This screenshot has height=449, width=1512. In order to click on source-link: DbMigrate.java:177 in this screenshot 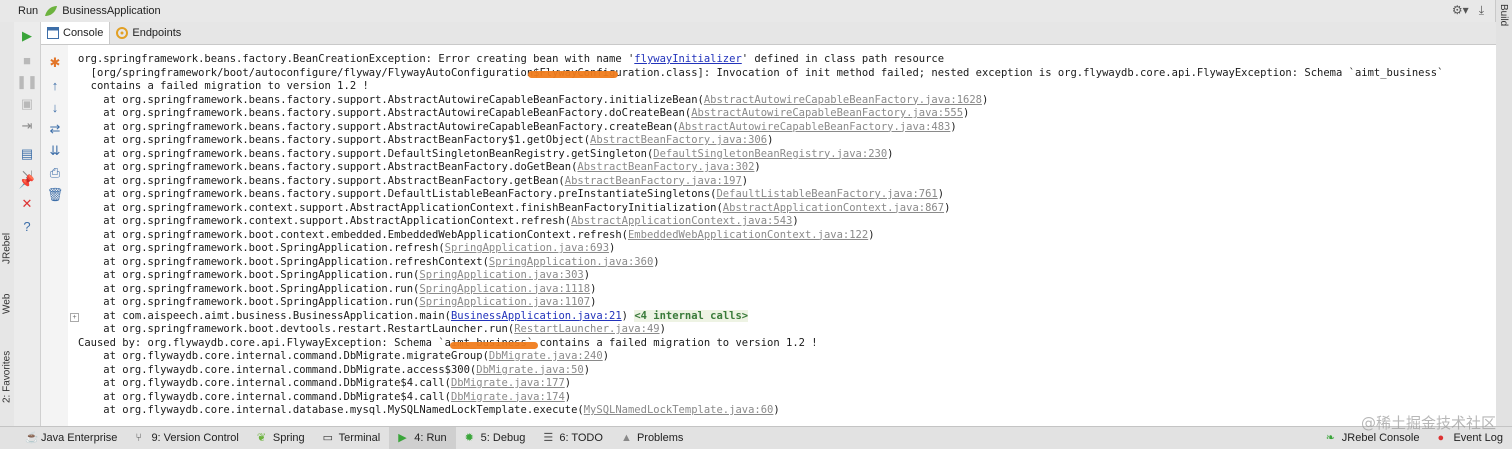, I will do `click(508, 383)`.